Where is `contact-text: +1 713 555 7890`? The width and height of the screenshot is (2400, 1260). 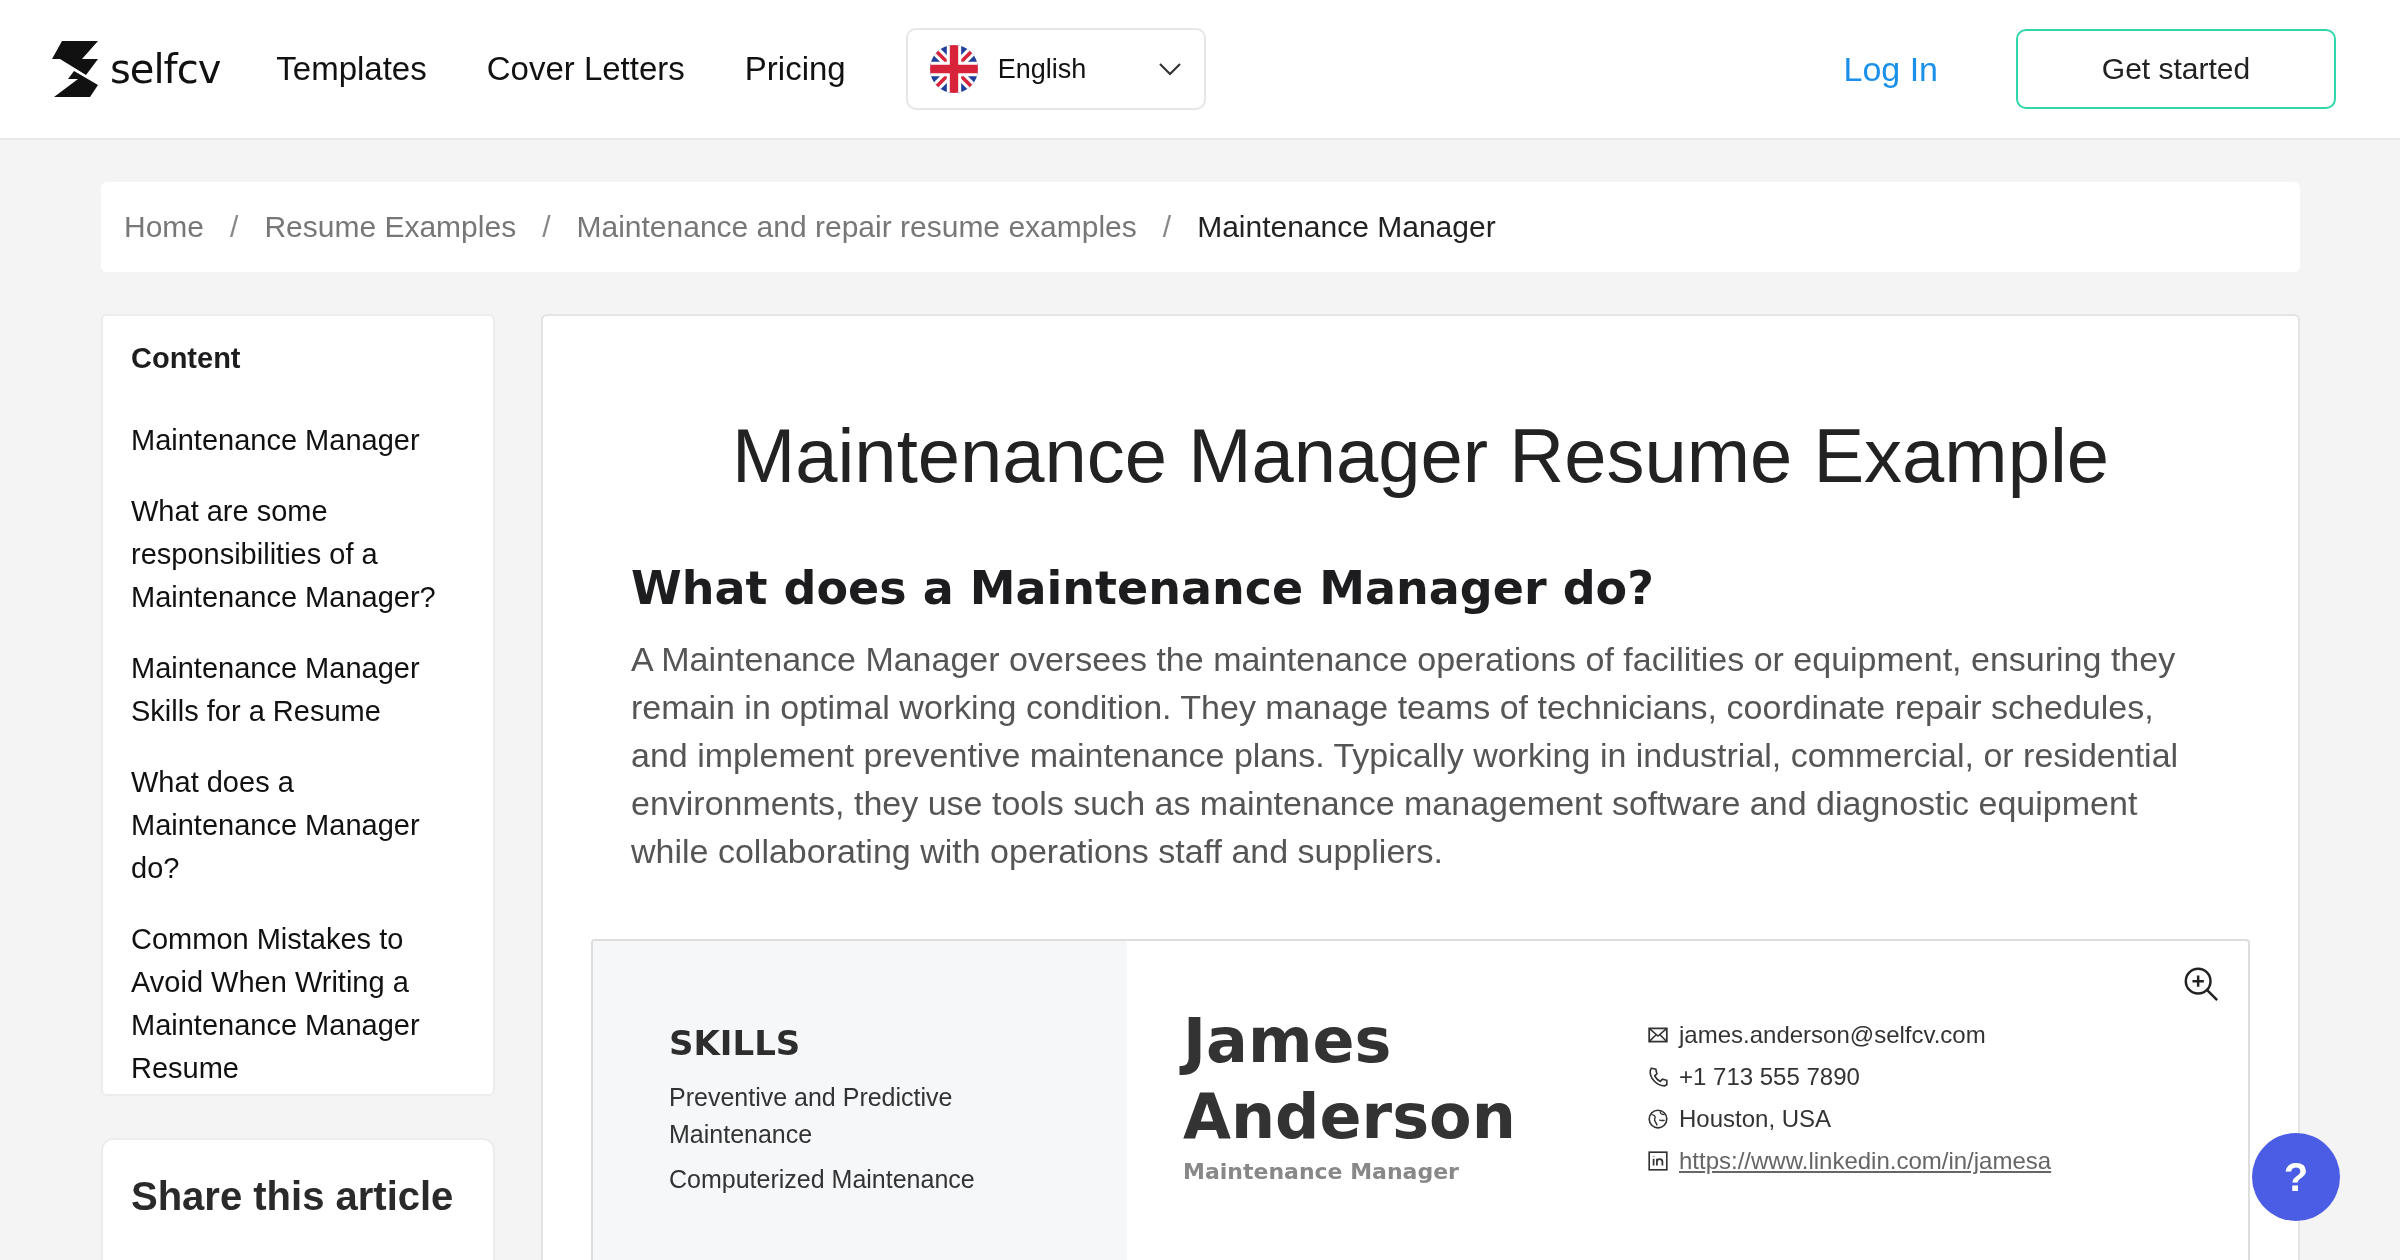 contact-text: +1 713 555 7890 is located at coordinates (1769, 1077).